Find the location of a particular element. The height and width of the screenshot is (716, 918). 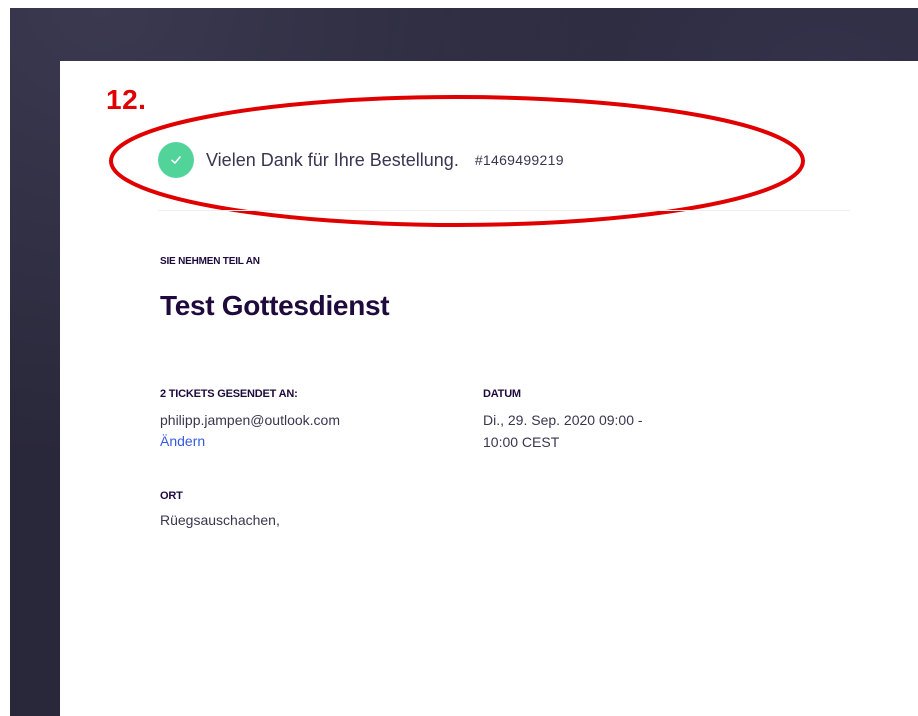

divider is located at coordinates (504, 210).